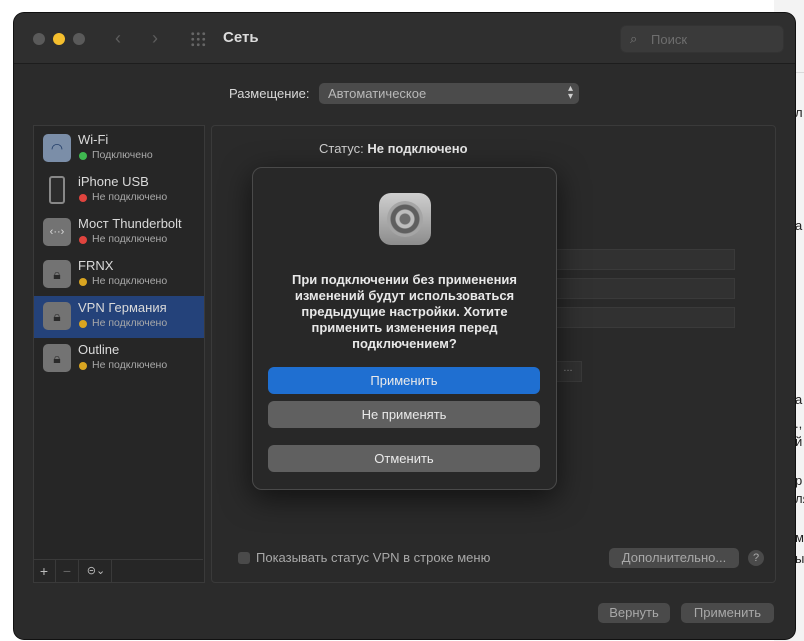 This screenshot has height=641, width=804. What do you see at coordinates (799, 441) in the screenshot?
I see `background-text: й` at bounding box center [799, 441].